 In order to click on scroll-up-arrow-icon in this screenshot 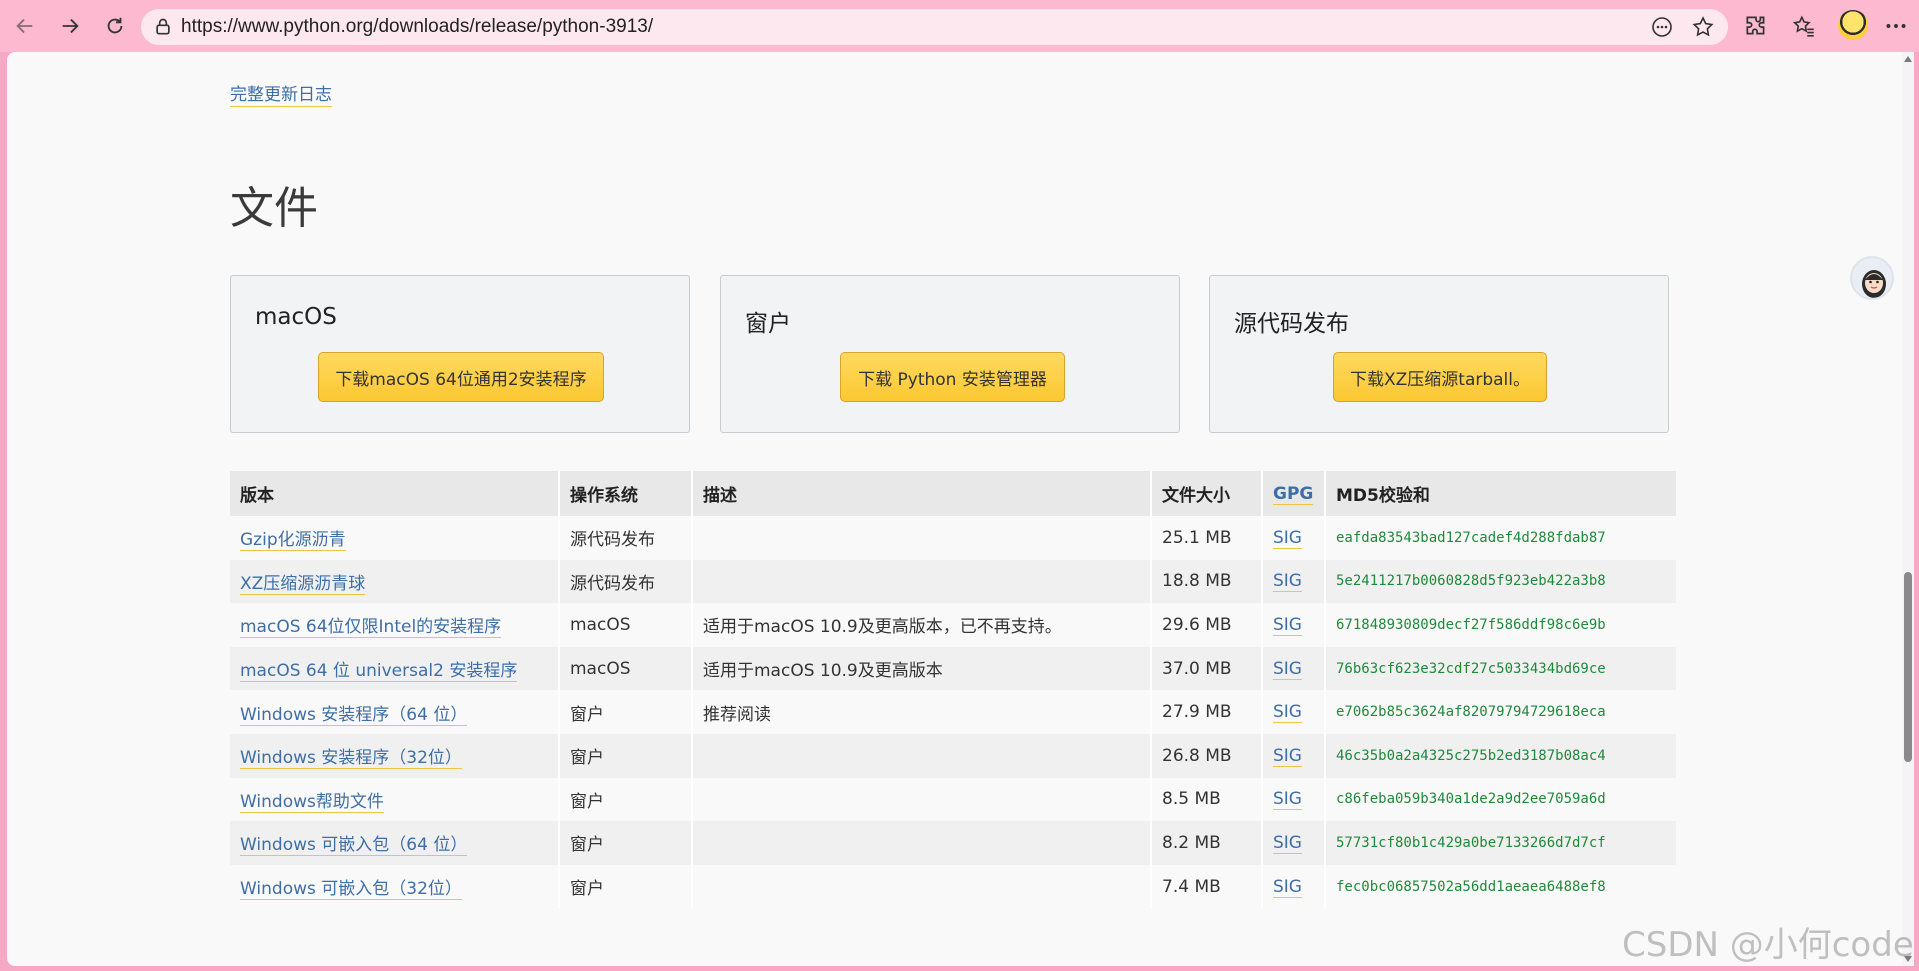, I will do `click(1908, 59)`.